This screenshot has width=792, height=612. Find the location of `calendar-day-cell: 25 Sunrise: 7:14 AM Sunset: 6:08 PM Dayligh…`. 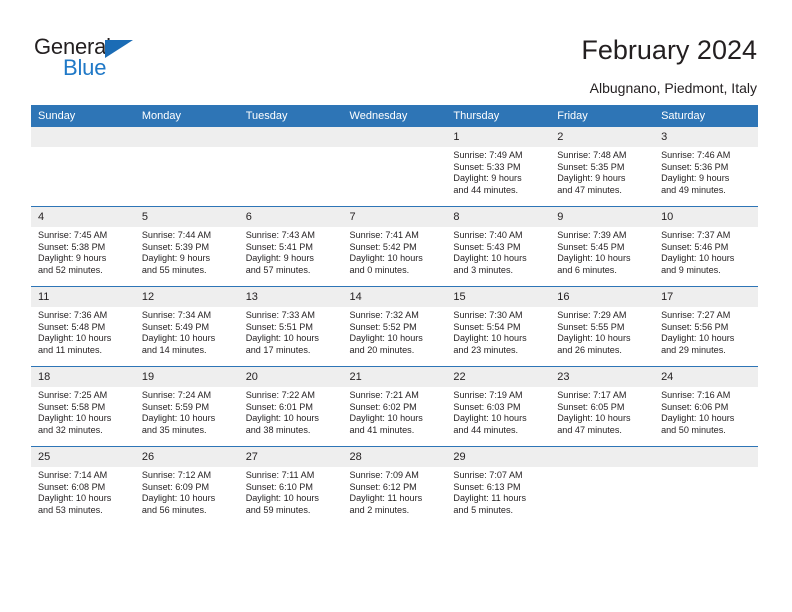

calendar-day-cell: 25 Sunrise: 7:14 AM Sunset: 6:08 PM Dayligh… is located at coordinates (83, 486).